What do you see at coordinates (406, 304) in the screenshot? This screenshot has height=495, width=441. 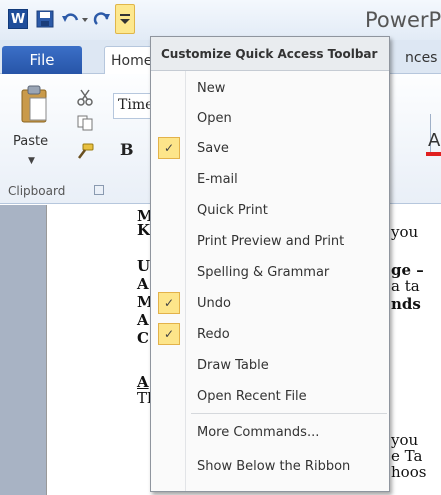 I see `doc-fragment: nds` at bounding box center [406, 304].